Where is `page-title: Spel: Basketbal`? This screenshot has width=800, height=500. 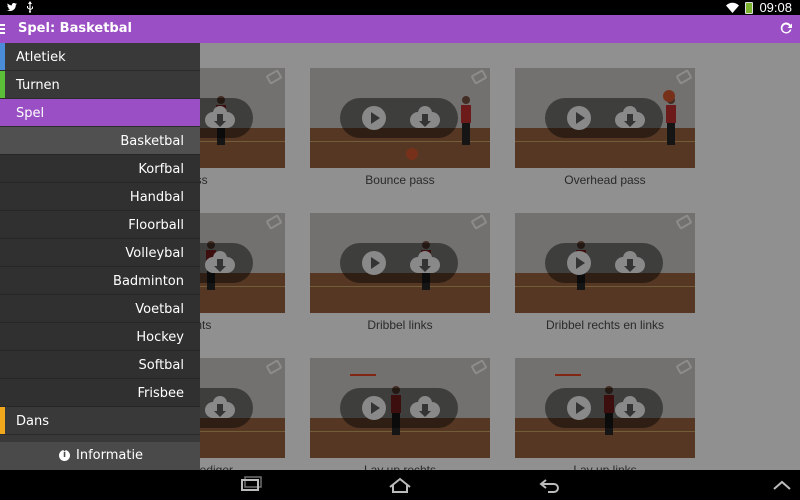 page-title: Spel: Basketbal is located at coordinates (75, 28).